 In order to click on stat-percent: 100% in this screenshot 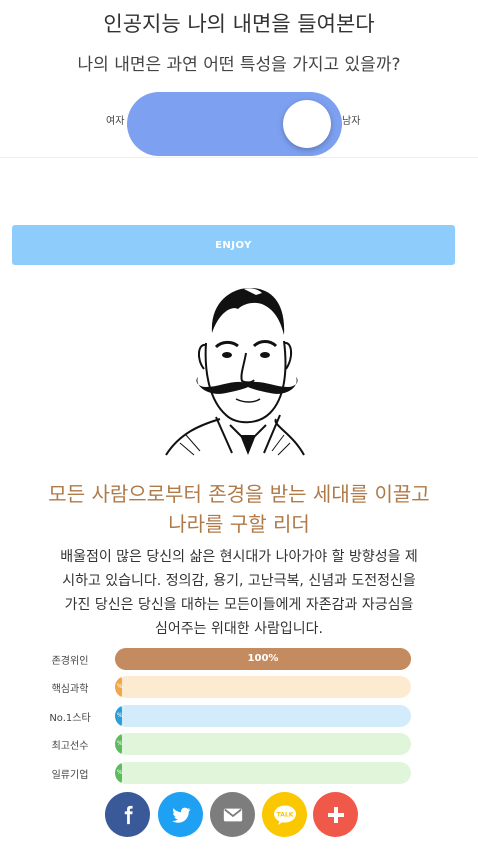, I will do `click(263, 658)`.